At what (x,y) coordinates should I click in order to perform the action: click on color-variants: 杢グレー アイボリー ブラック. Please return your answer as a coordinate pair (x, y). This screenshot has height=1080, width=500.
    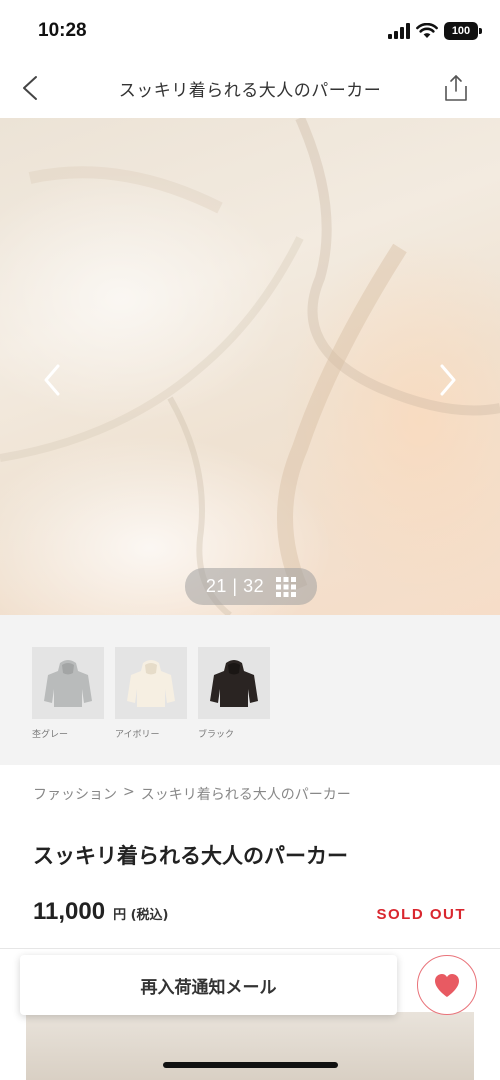
    Looking at the image, I should click on (250, 690).